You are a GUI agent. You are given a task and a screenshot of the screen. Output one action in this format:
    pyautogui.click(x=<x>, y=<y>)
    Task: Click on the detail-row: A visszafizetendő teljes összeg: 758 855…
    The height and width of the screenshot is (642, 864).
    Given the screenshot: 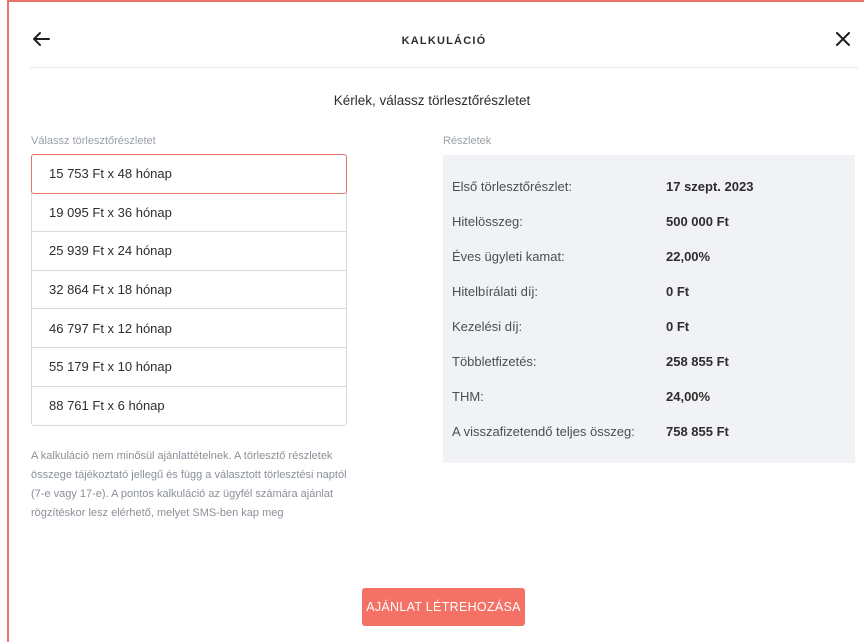 What is the action you would take?
    pyautogui.click(x=653, y=437)
    